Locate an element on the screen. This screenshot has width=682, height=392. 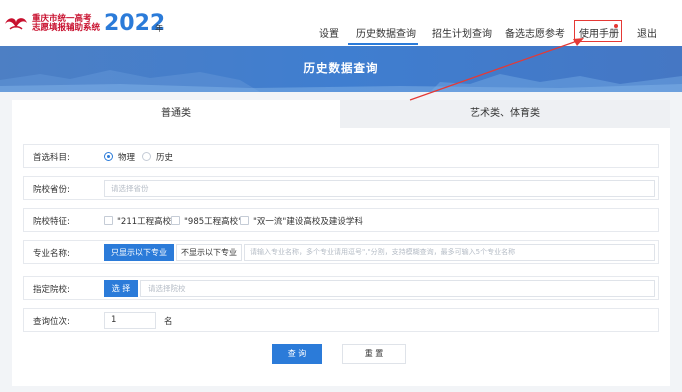
province-select is located at coordinates (379, 188).